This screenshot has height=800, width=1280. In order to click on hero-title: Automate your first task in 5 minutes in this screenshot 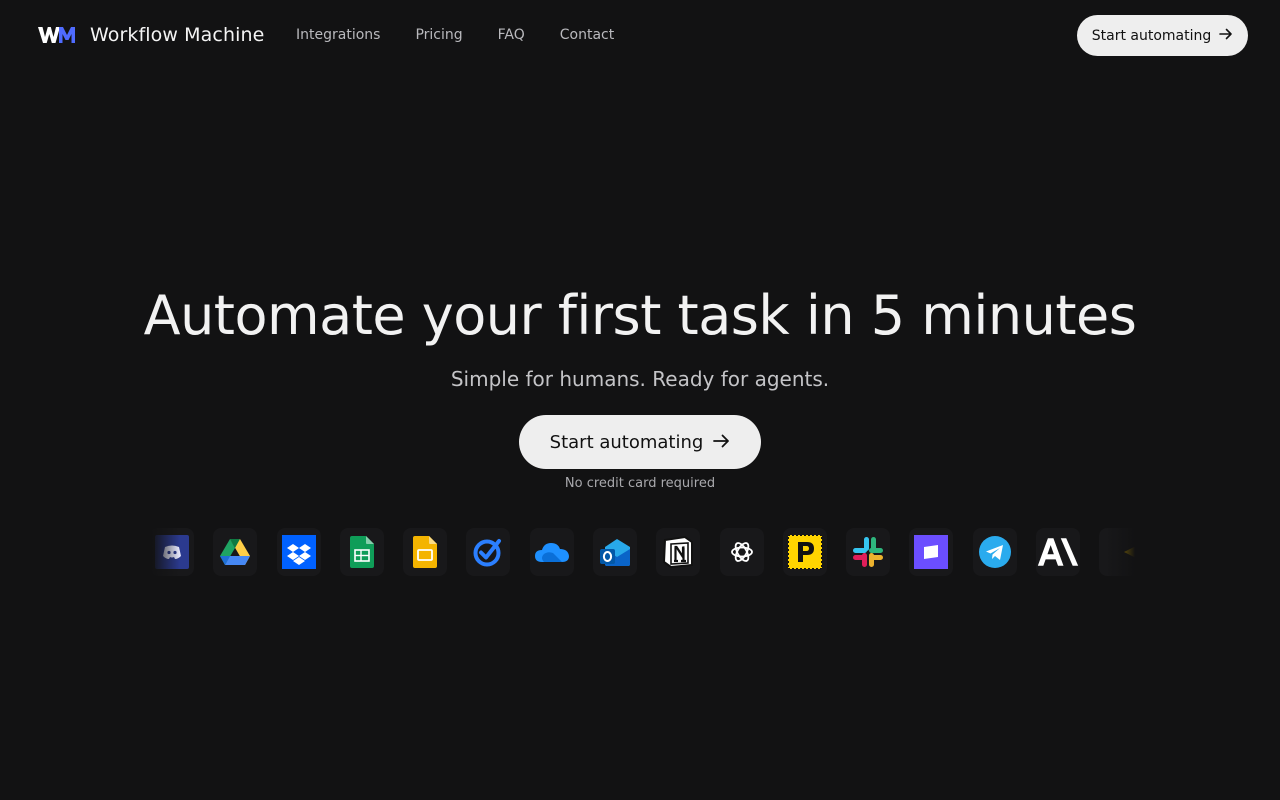, I will do `click(640, 315)`.